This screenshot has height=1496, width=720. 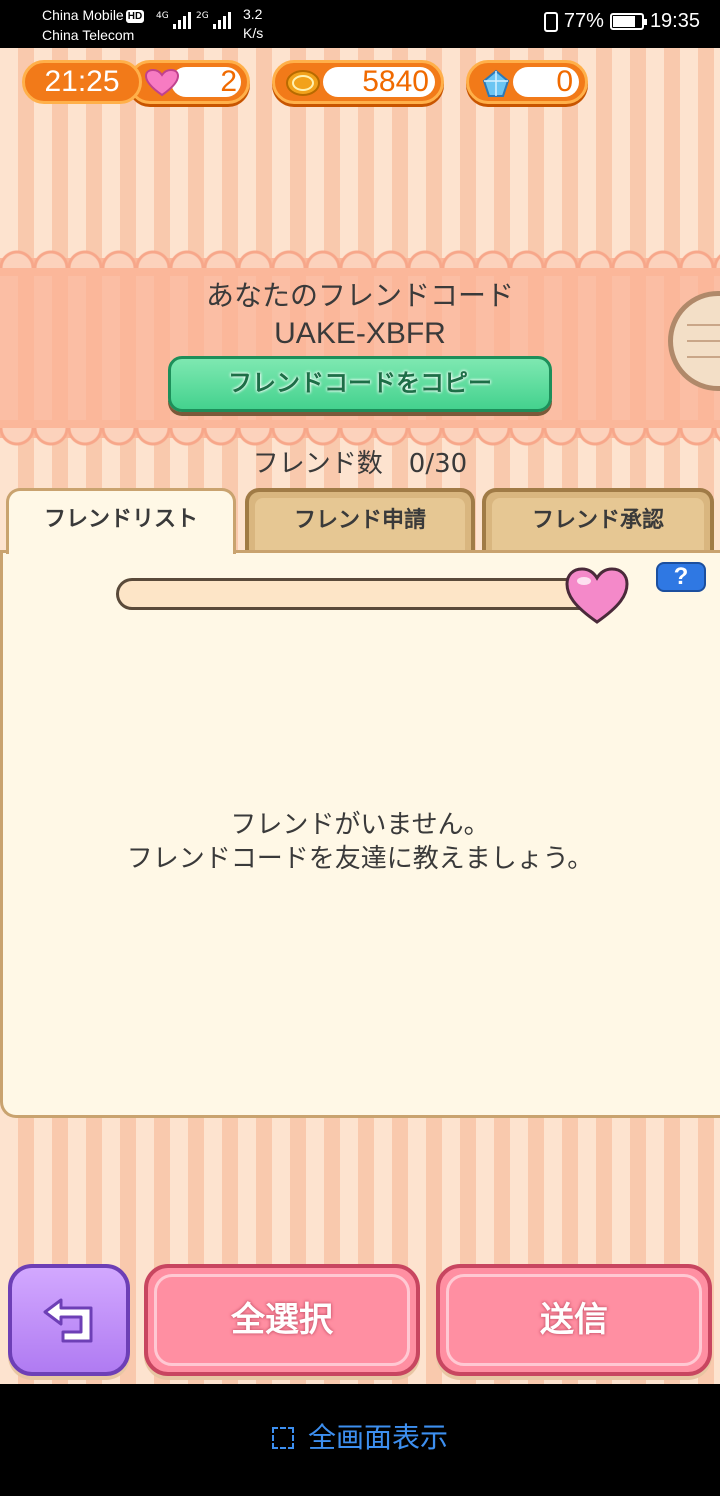 I want to click on tab-friend-approval: フレンド承認, so click(x=598, y=519).